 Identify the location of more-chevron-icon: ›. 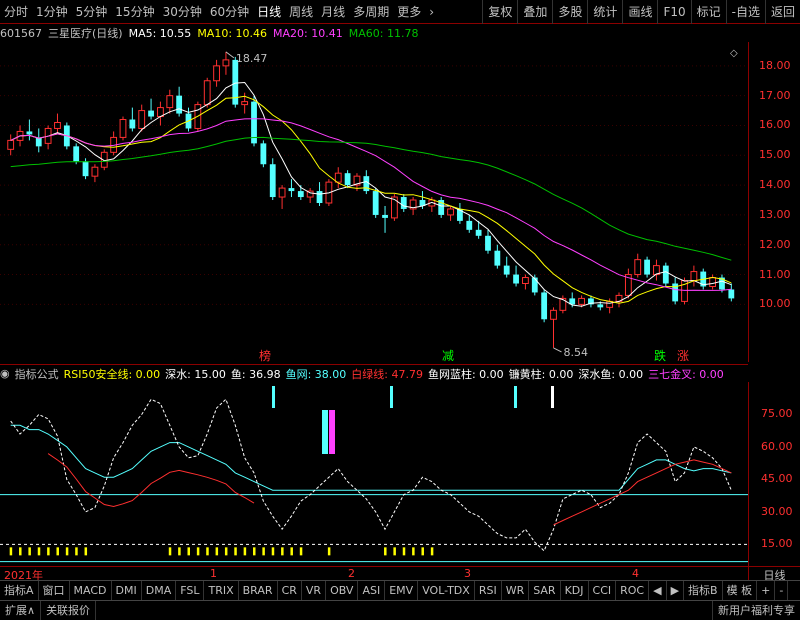
(431, 12).